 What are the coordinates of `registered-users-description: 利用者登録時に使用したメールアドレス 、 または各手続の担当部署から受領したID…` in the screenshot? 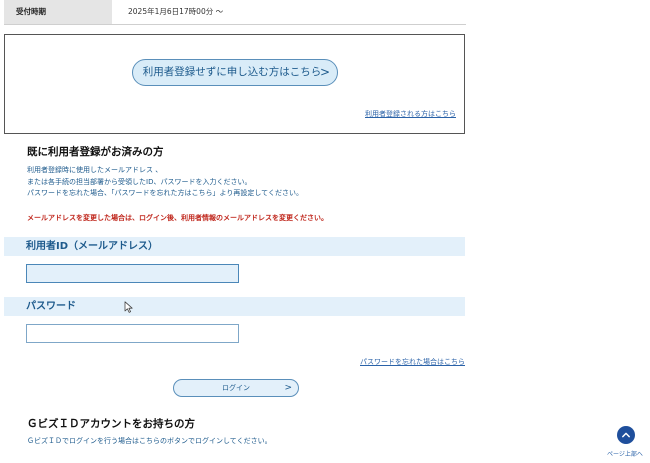 It's located at (165, 182).